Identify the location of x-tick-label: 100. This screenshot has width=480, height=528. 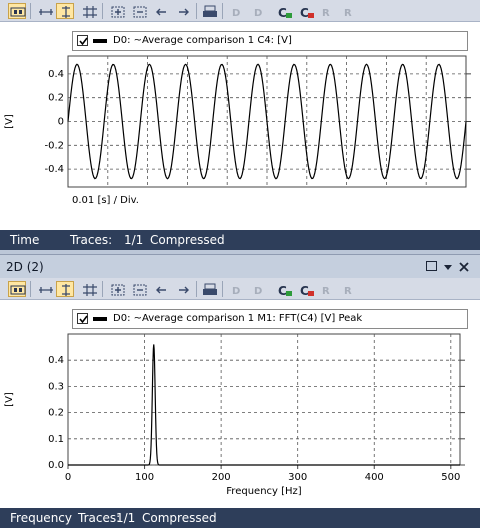
(144, 477).